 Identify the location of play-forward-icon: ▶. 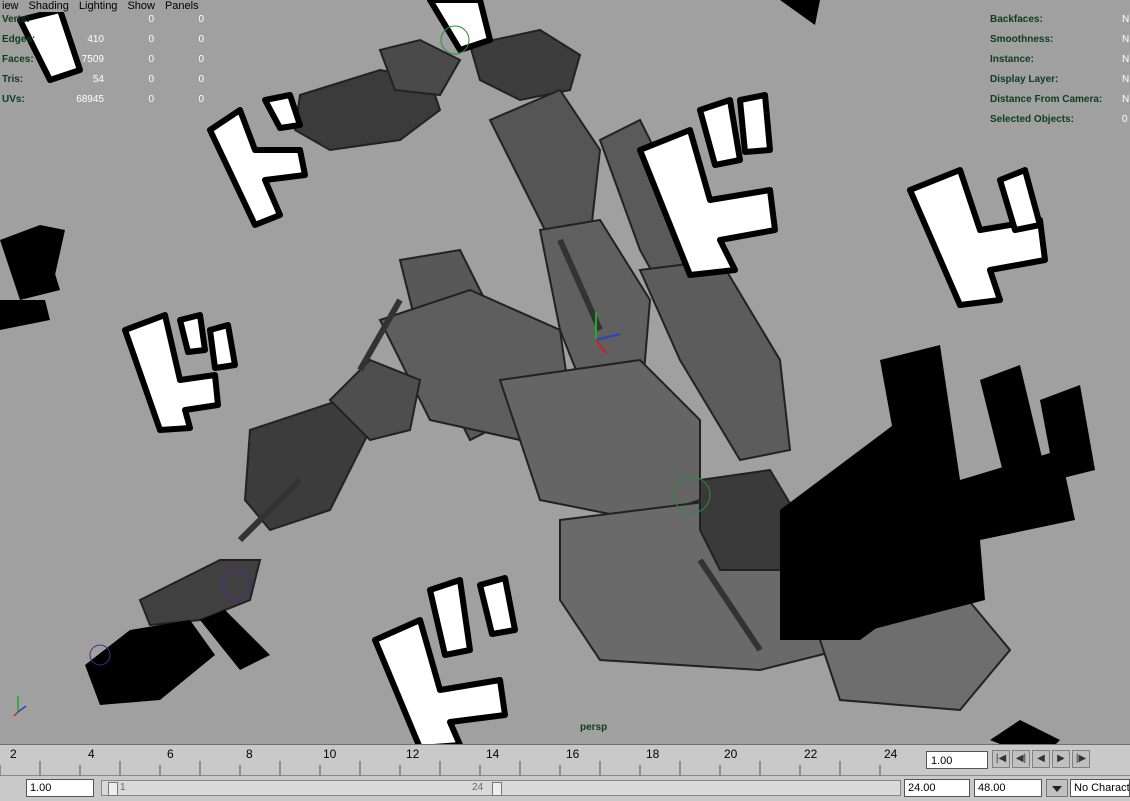
(1061, 759).